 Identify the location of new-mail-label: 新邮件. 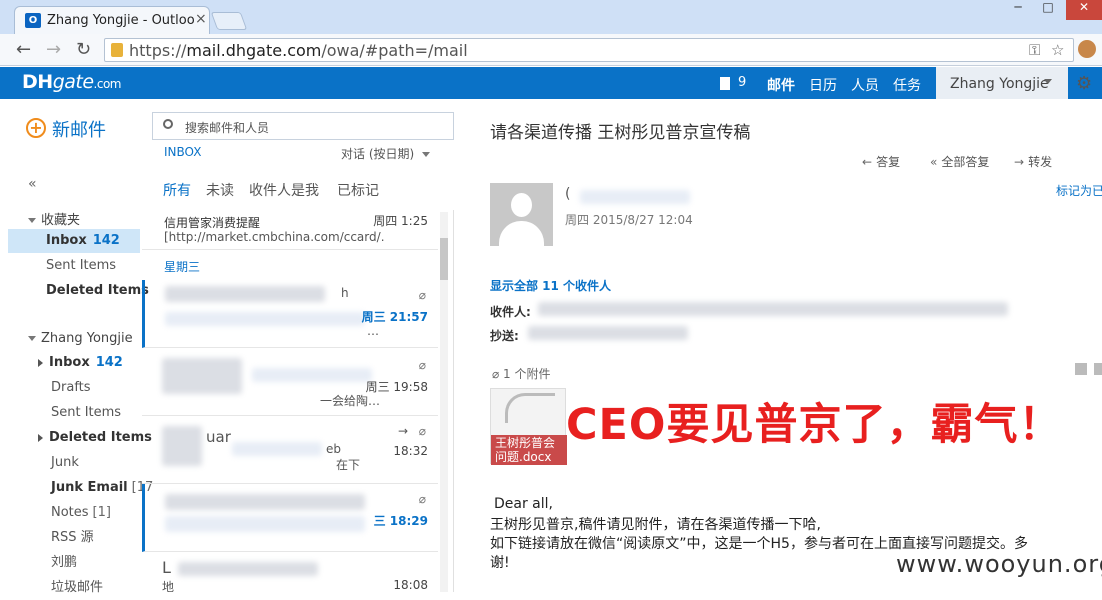
(79, 130).